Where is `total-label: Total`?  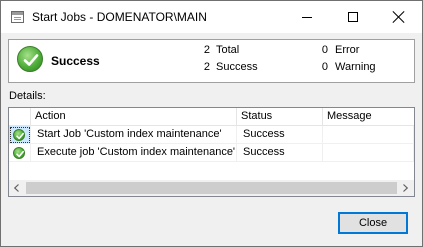 total-label: Total is located at coordinates (228, 50).